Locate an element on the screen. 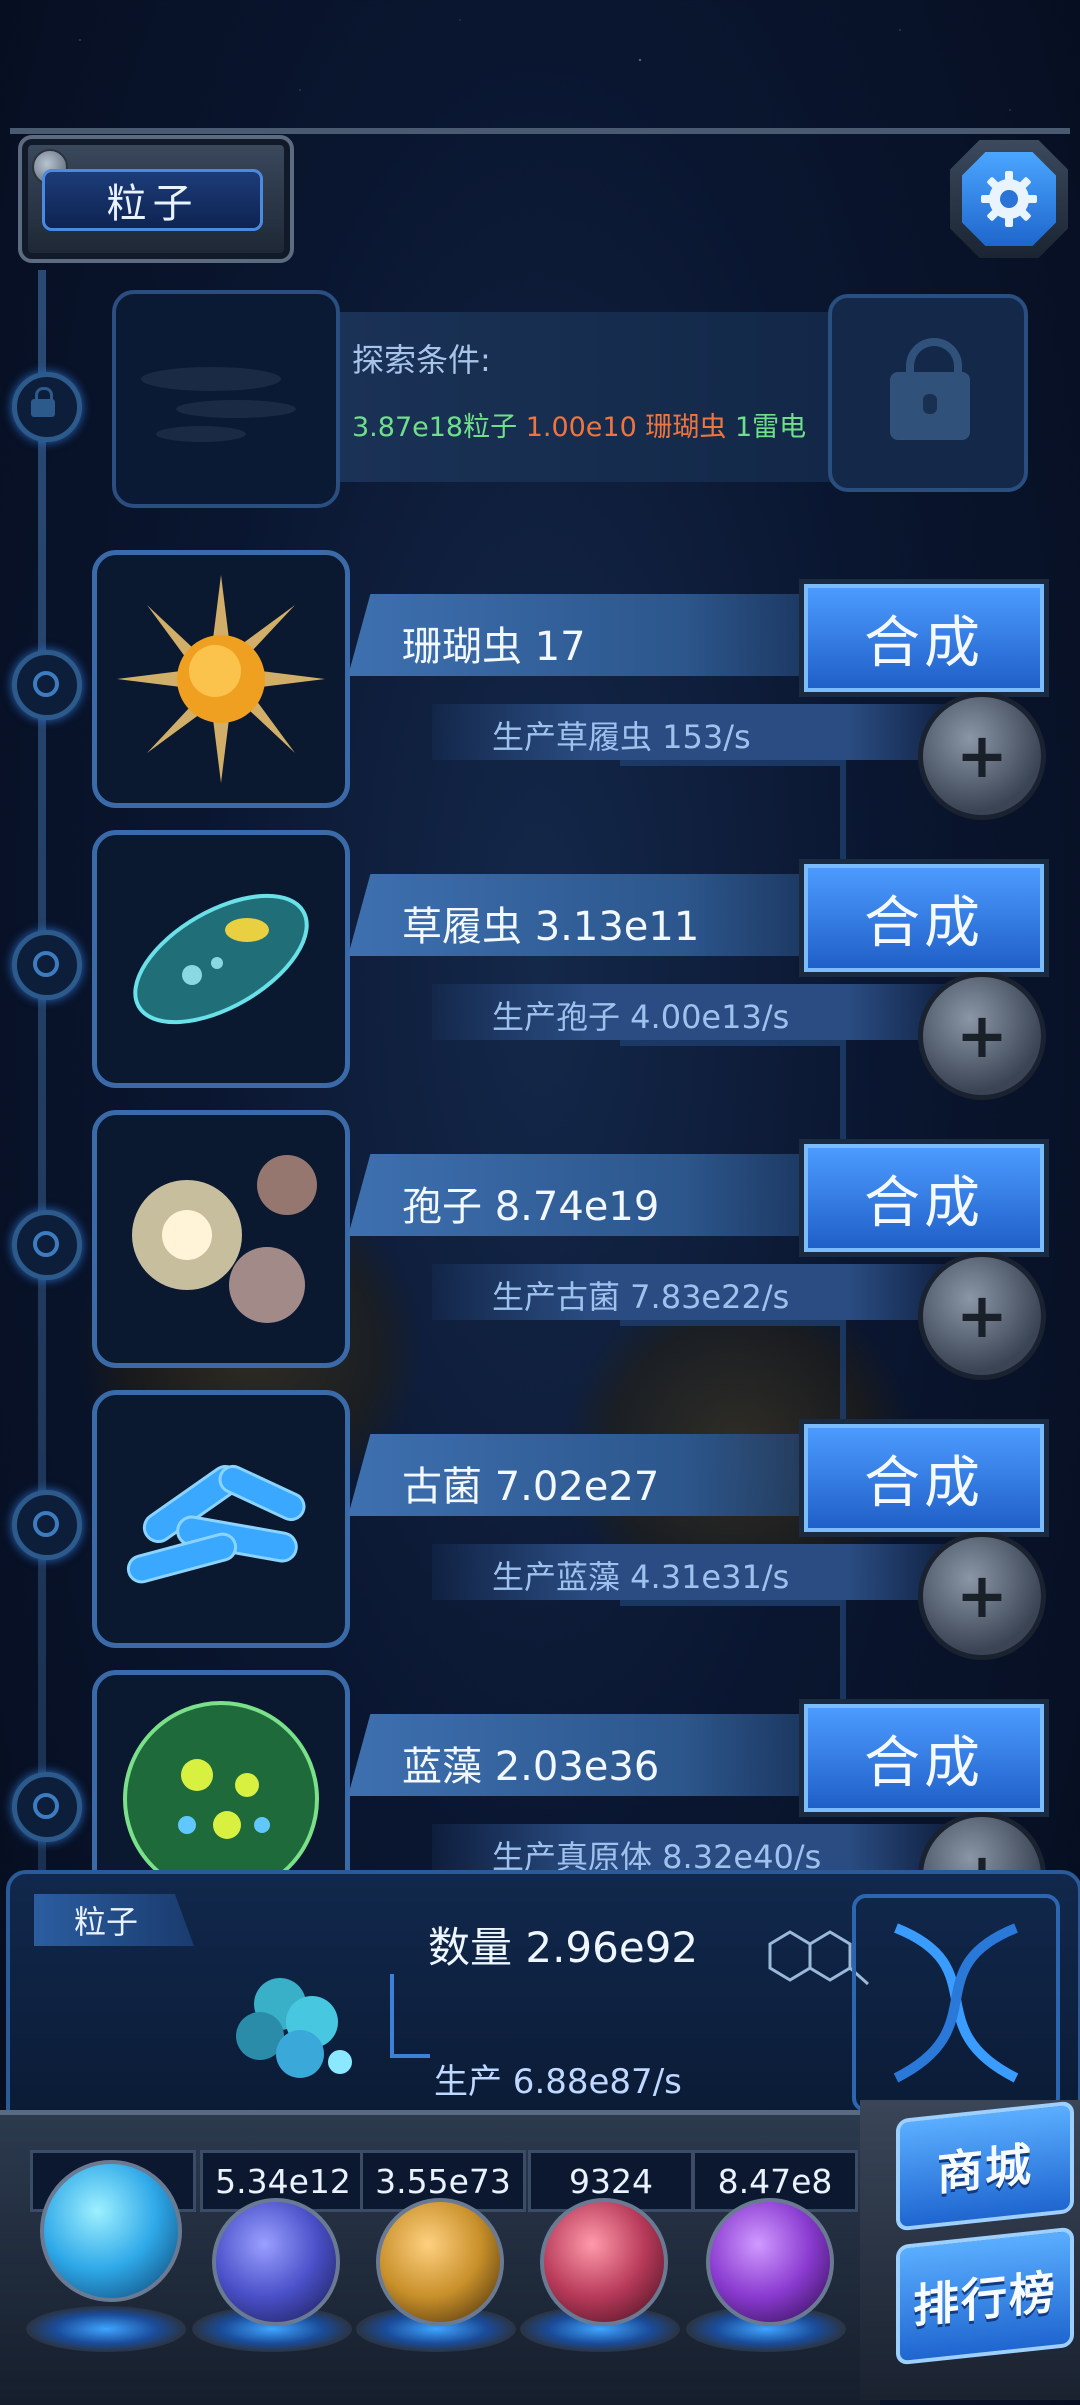  resource-count: 数量 2.96e92 is located at coordinates (563, 1947).